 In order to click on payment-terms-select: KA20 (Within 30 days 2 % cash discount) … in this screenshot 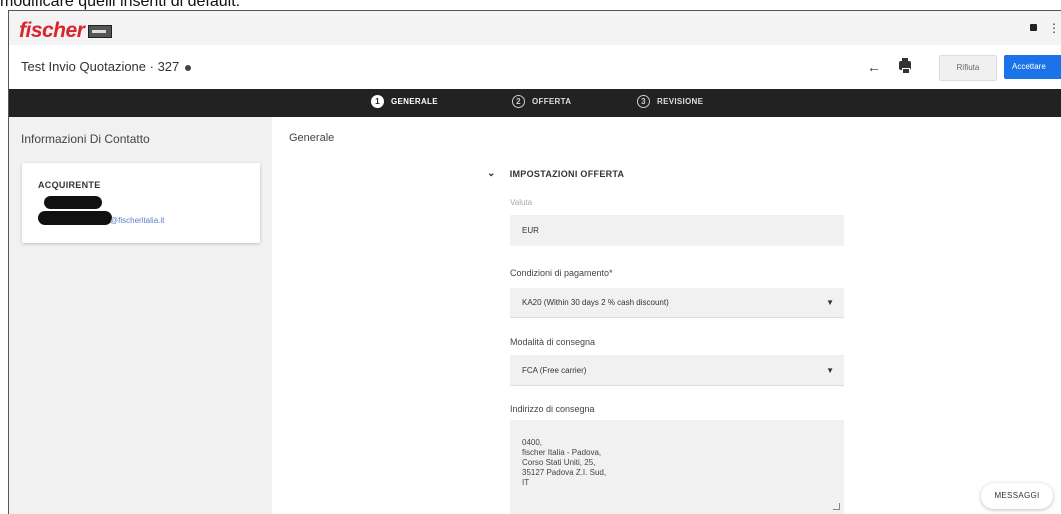, I will do `click(677, 303)`.